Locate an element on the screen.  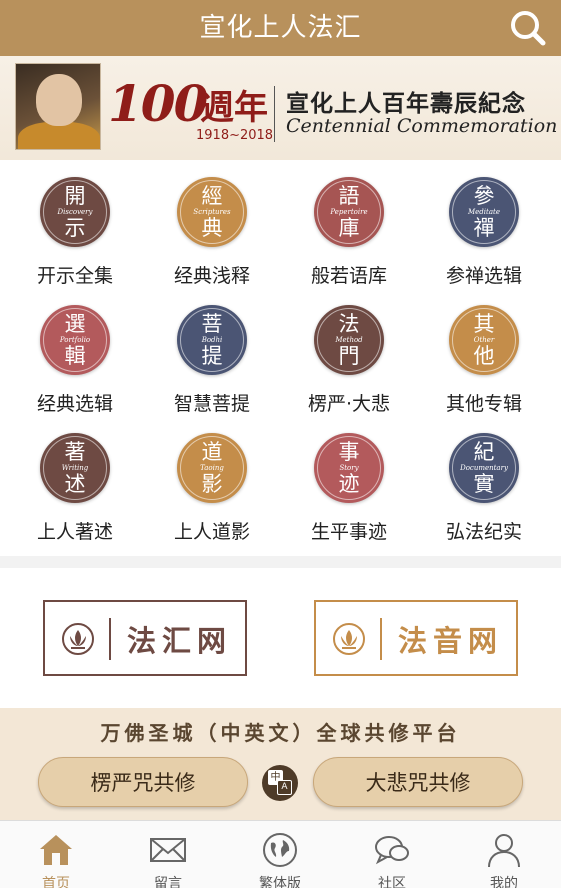
tab-profile: 我的 is located at coordinates (504, 854).